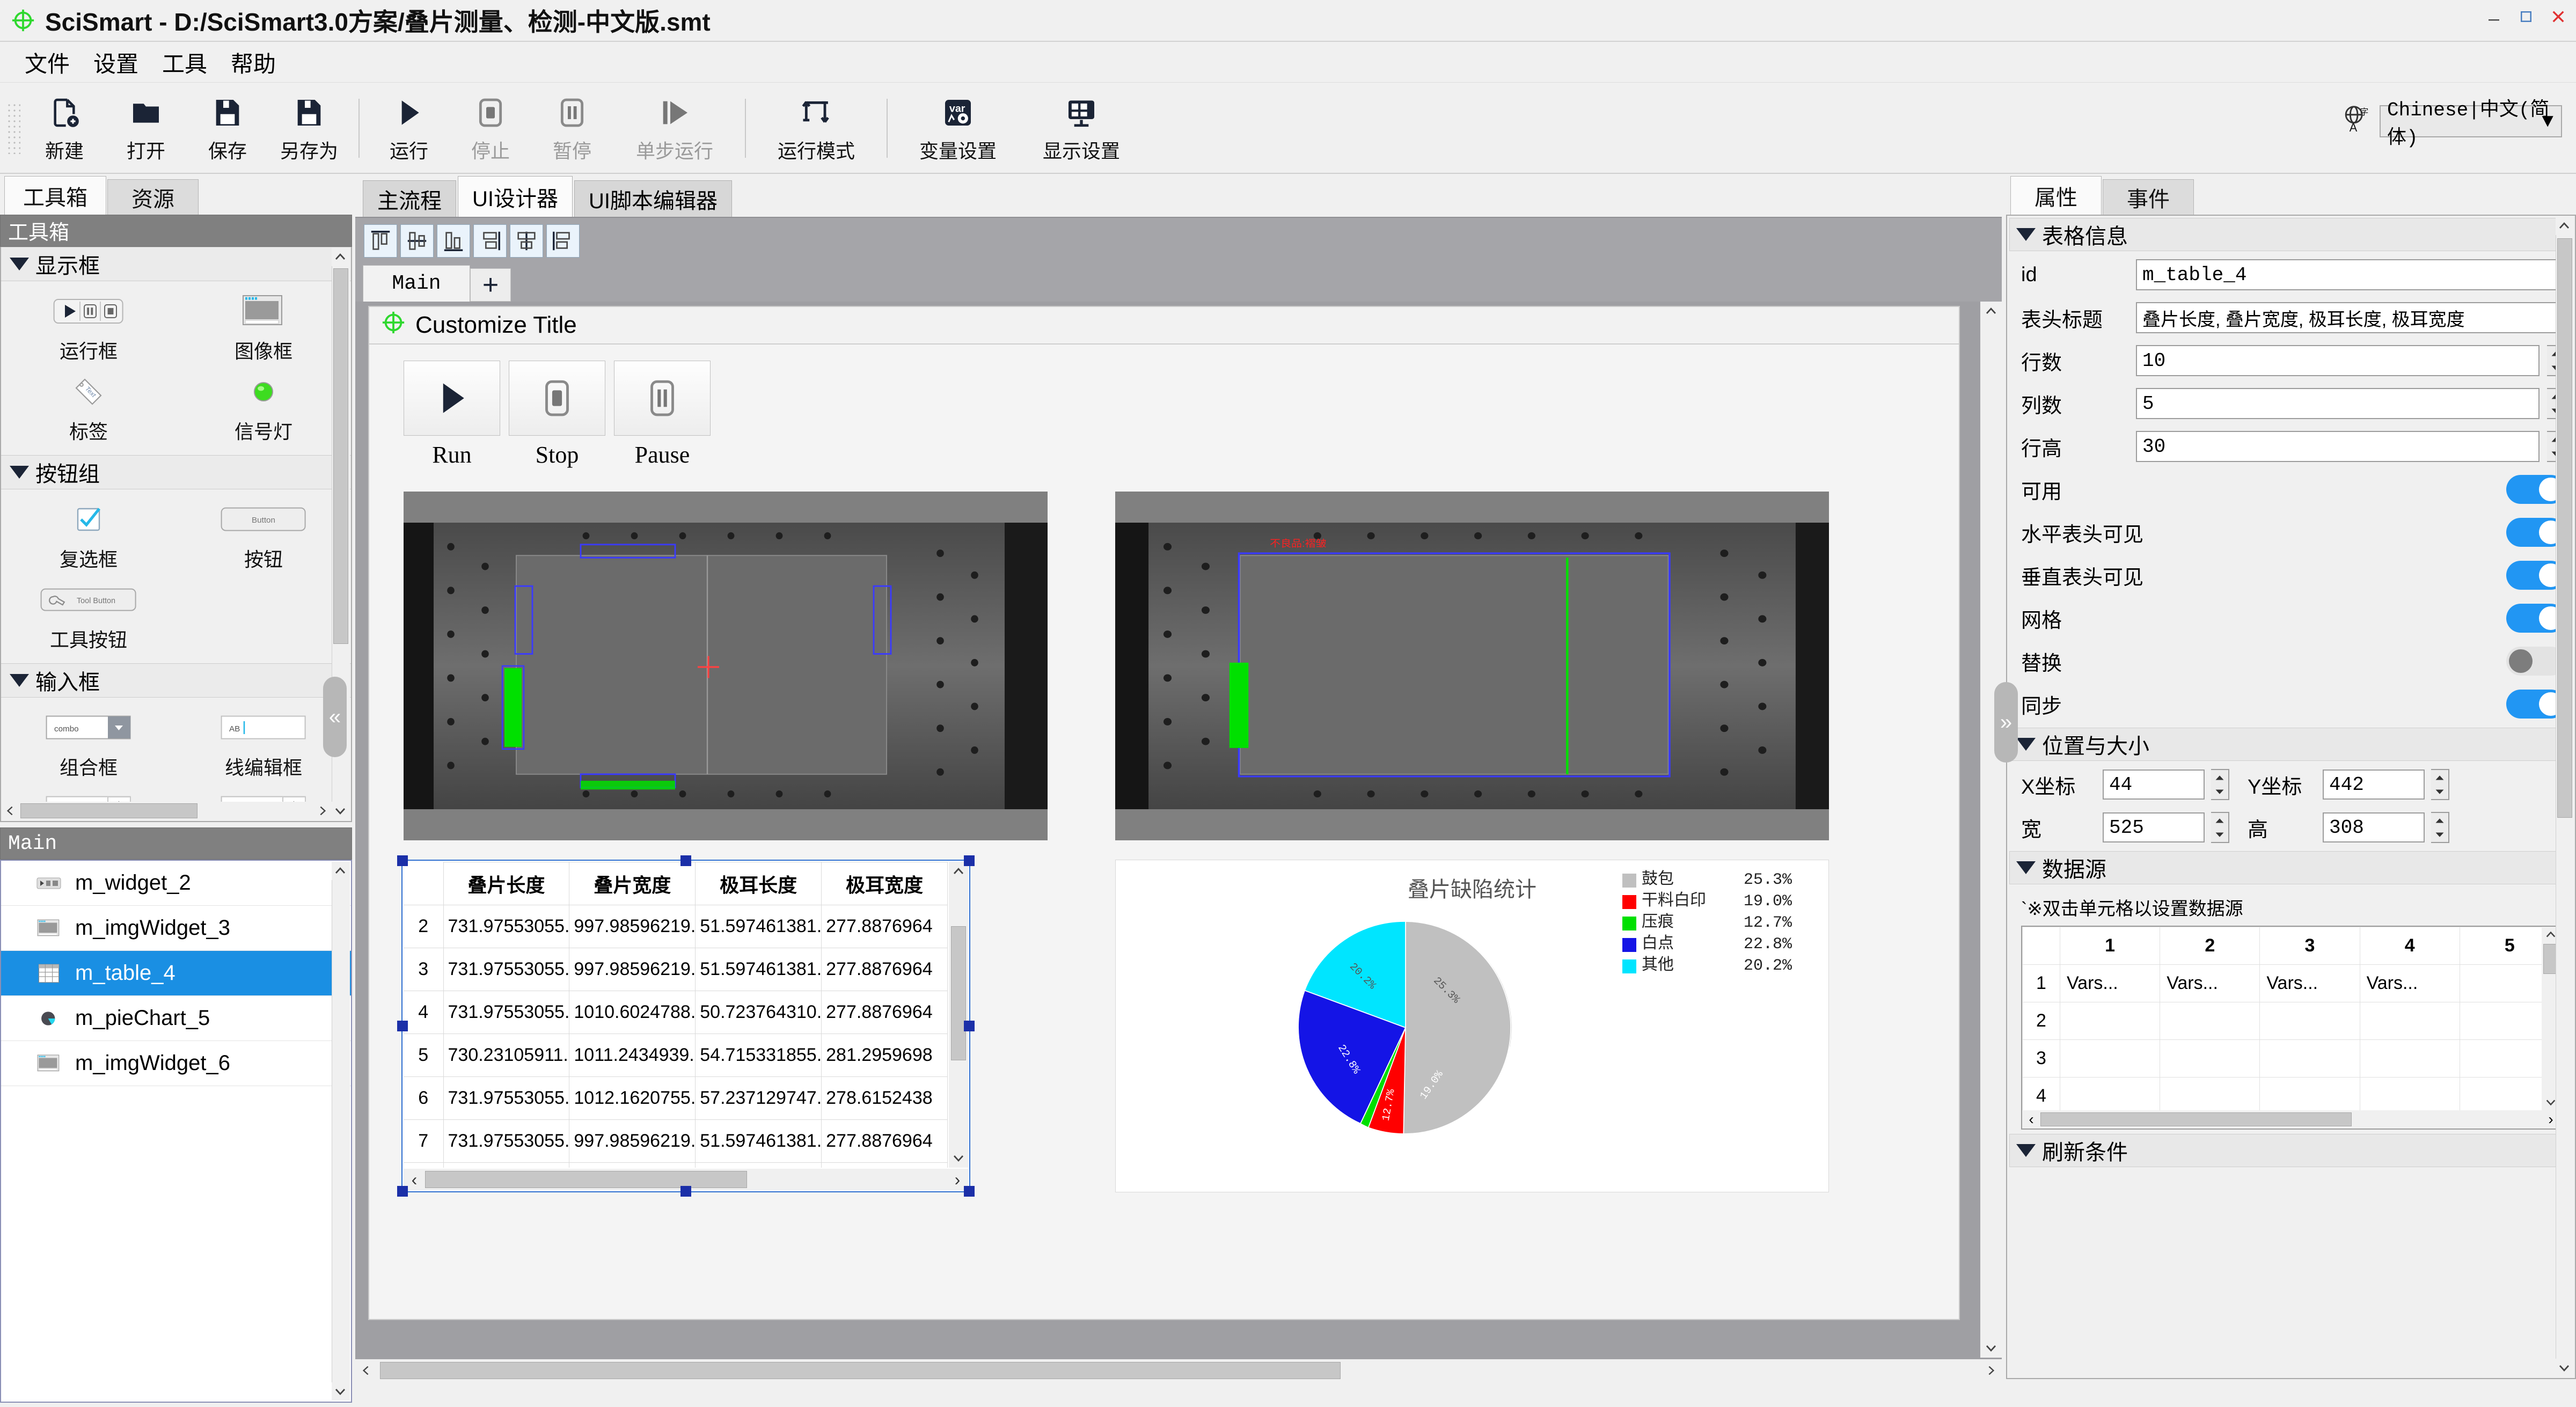 The height and width of the screenshot is (1407, 2576). I want to click on menu-item-tools: 工具, so click(184, 62).